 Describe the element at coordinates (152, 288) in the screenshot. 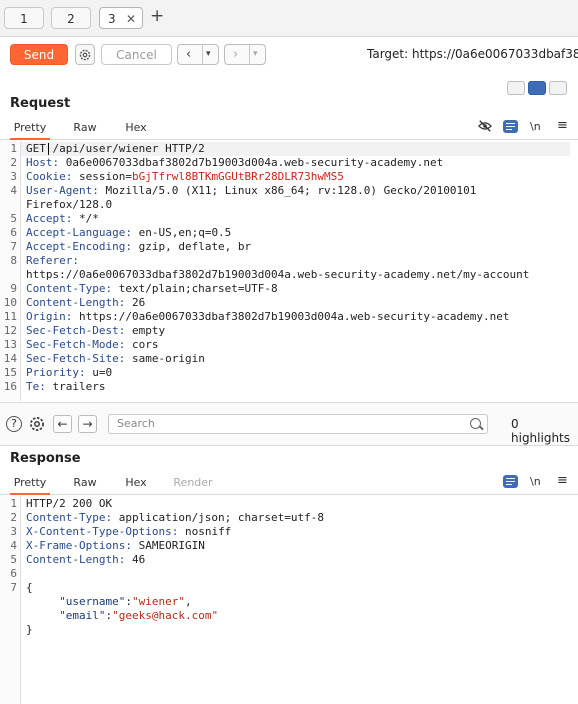

I see `request-line-text: Content-Type: text/plain;charset=UTF-8` at that location.